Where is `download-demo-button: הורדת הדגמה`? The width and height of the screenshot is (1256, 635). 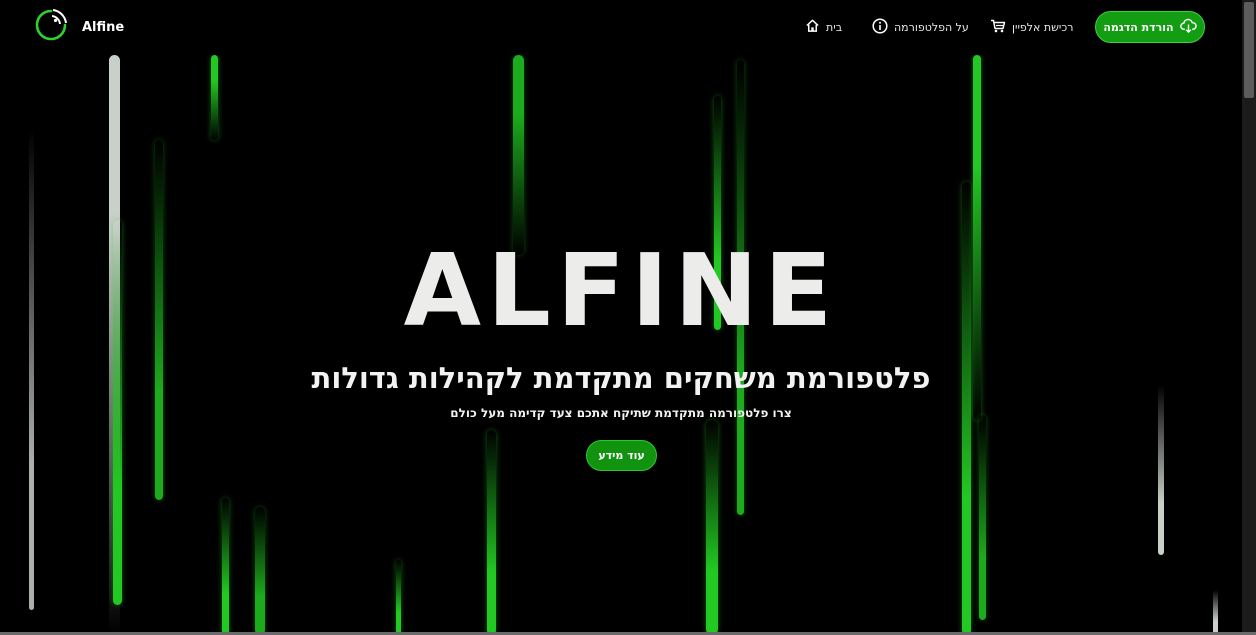 download-demo-button: הורדת הדגמה is located at coordinates (1150, 27).